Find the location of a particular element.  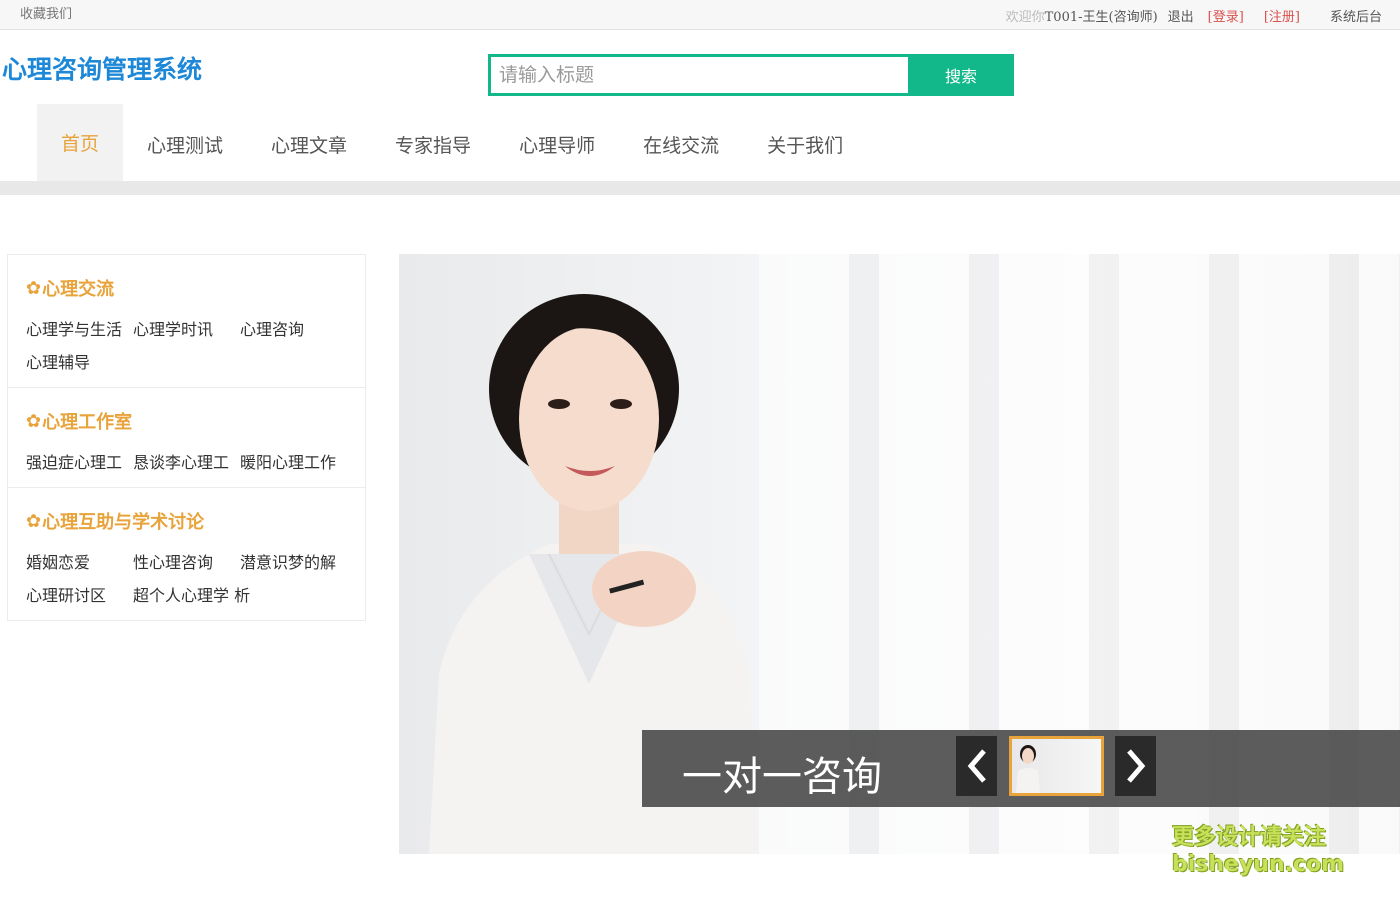

nav-item-home: 首页 is located at coordinates (80, 144).